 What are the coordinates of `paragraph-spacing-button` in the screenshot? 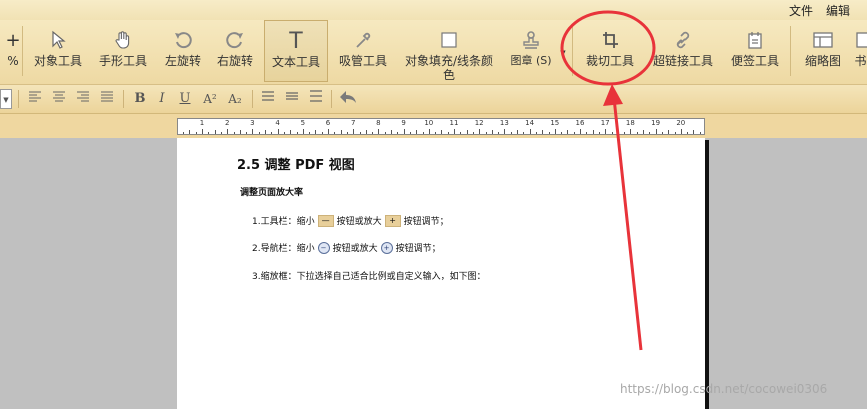 It's located at (316, 99).